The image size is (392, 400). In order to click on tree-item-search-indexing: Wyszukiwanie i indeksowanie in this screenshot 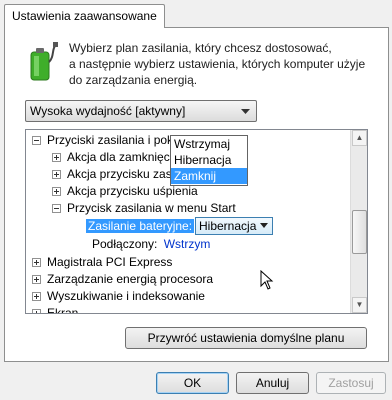, I will do `click(118, 296)`.